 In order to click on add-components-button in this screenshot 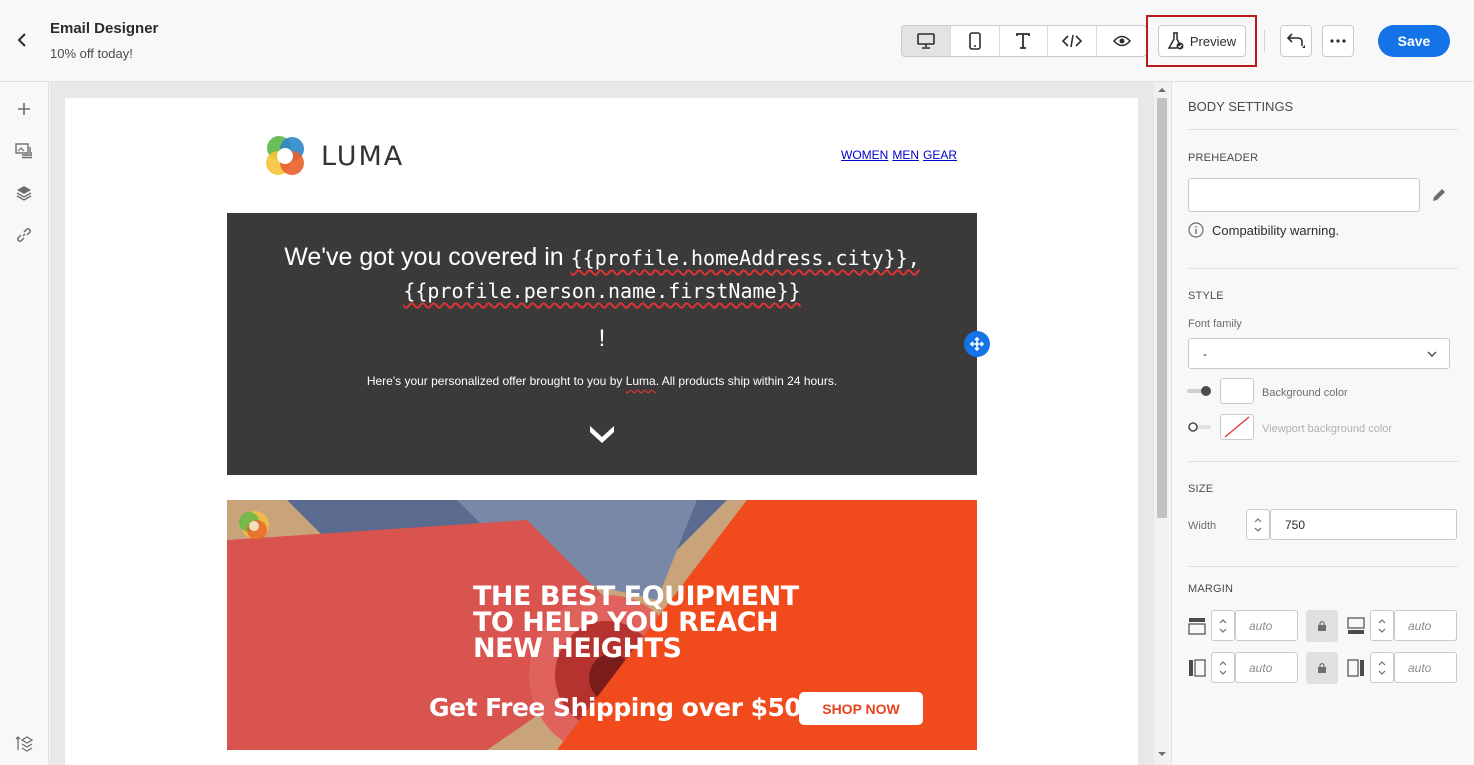, I will do `click(24, 109)`.